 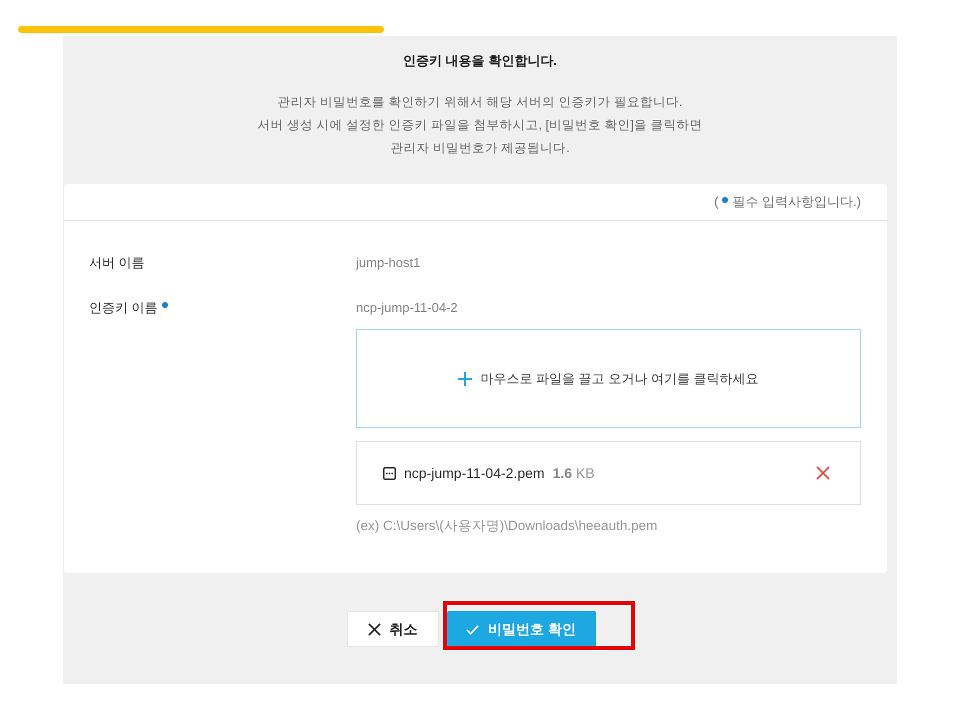 What do you see at coordinates (123, 308) in the screenshot?
I see `field-label: 인증키 이름` at bounding box center [123, 308].